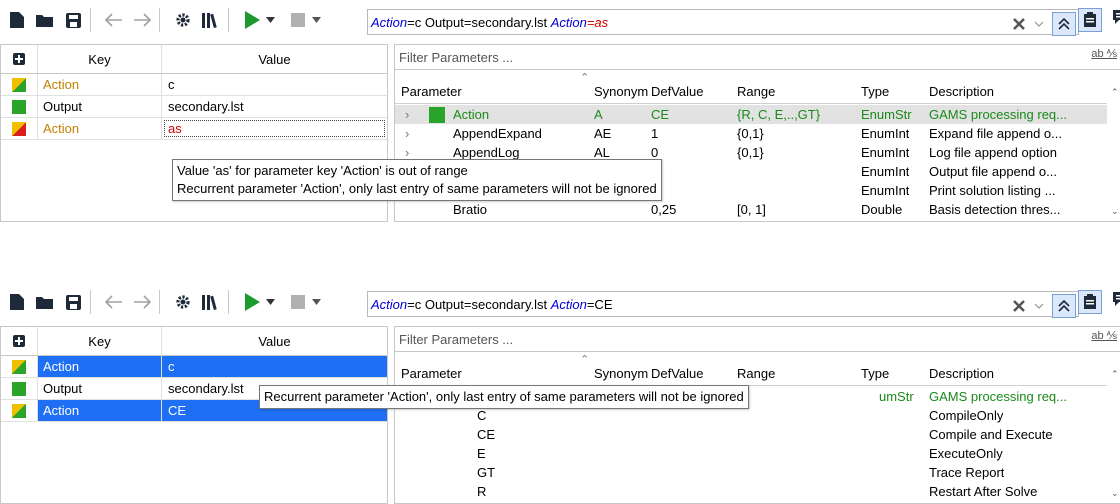  I want to click on toolbar-separator, so click(228, 20).